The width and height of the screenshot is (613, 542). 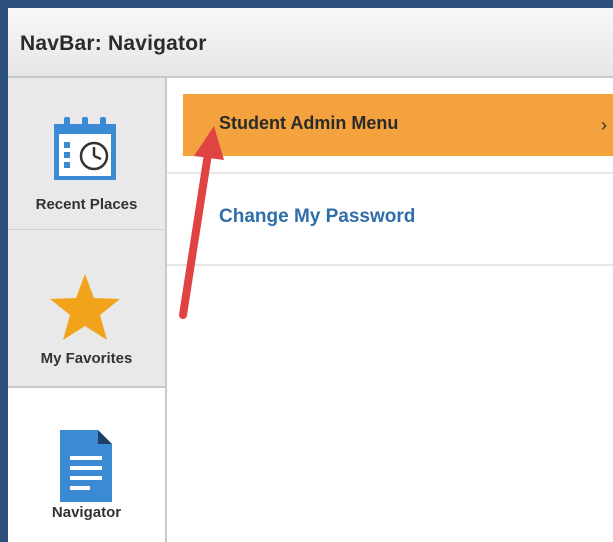 What do you see at coordinates (201, 222) in the screenshot?
I see `annotation-arrow` at bounding box center [201, 222].